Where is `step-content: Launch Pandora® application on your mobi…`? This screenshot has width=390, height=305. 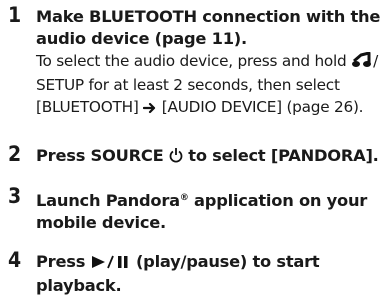
step-content: Launch Pandora® application on your mobi… is located at coordinates (210, 210).